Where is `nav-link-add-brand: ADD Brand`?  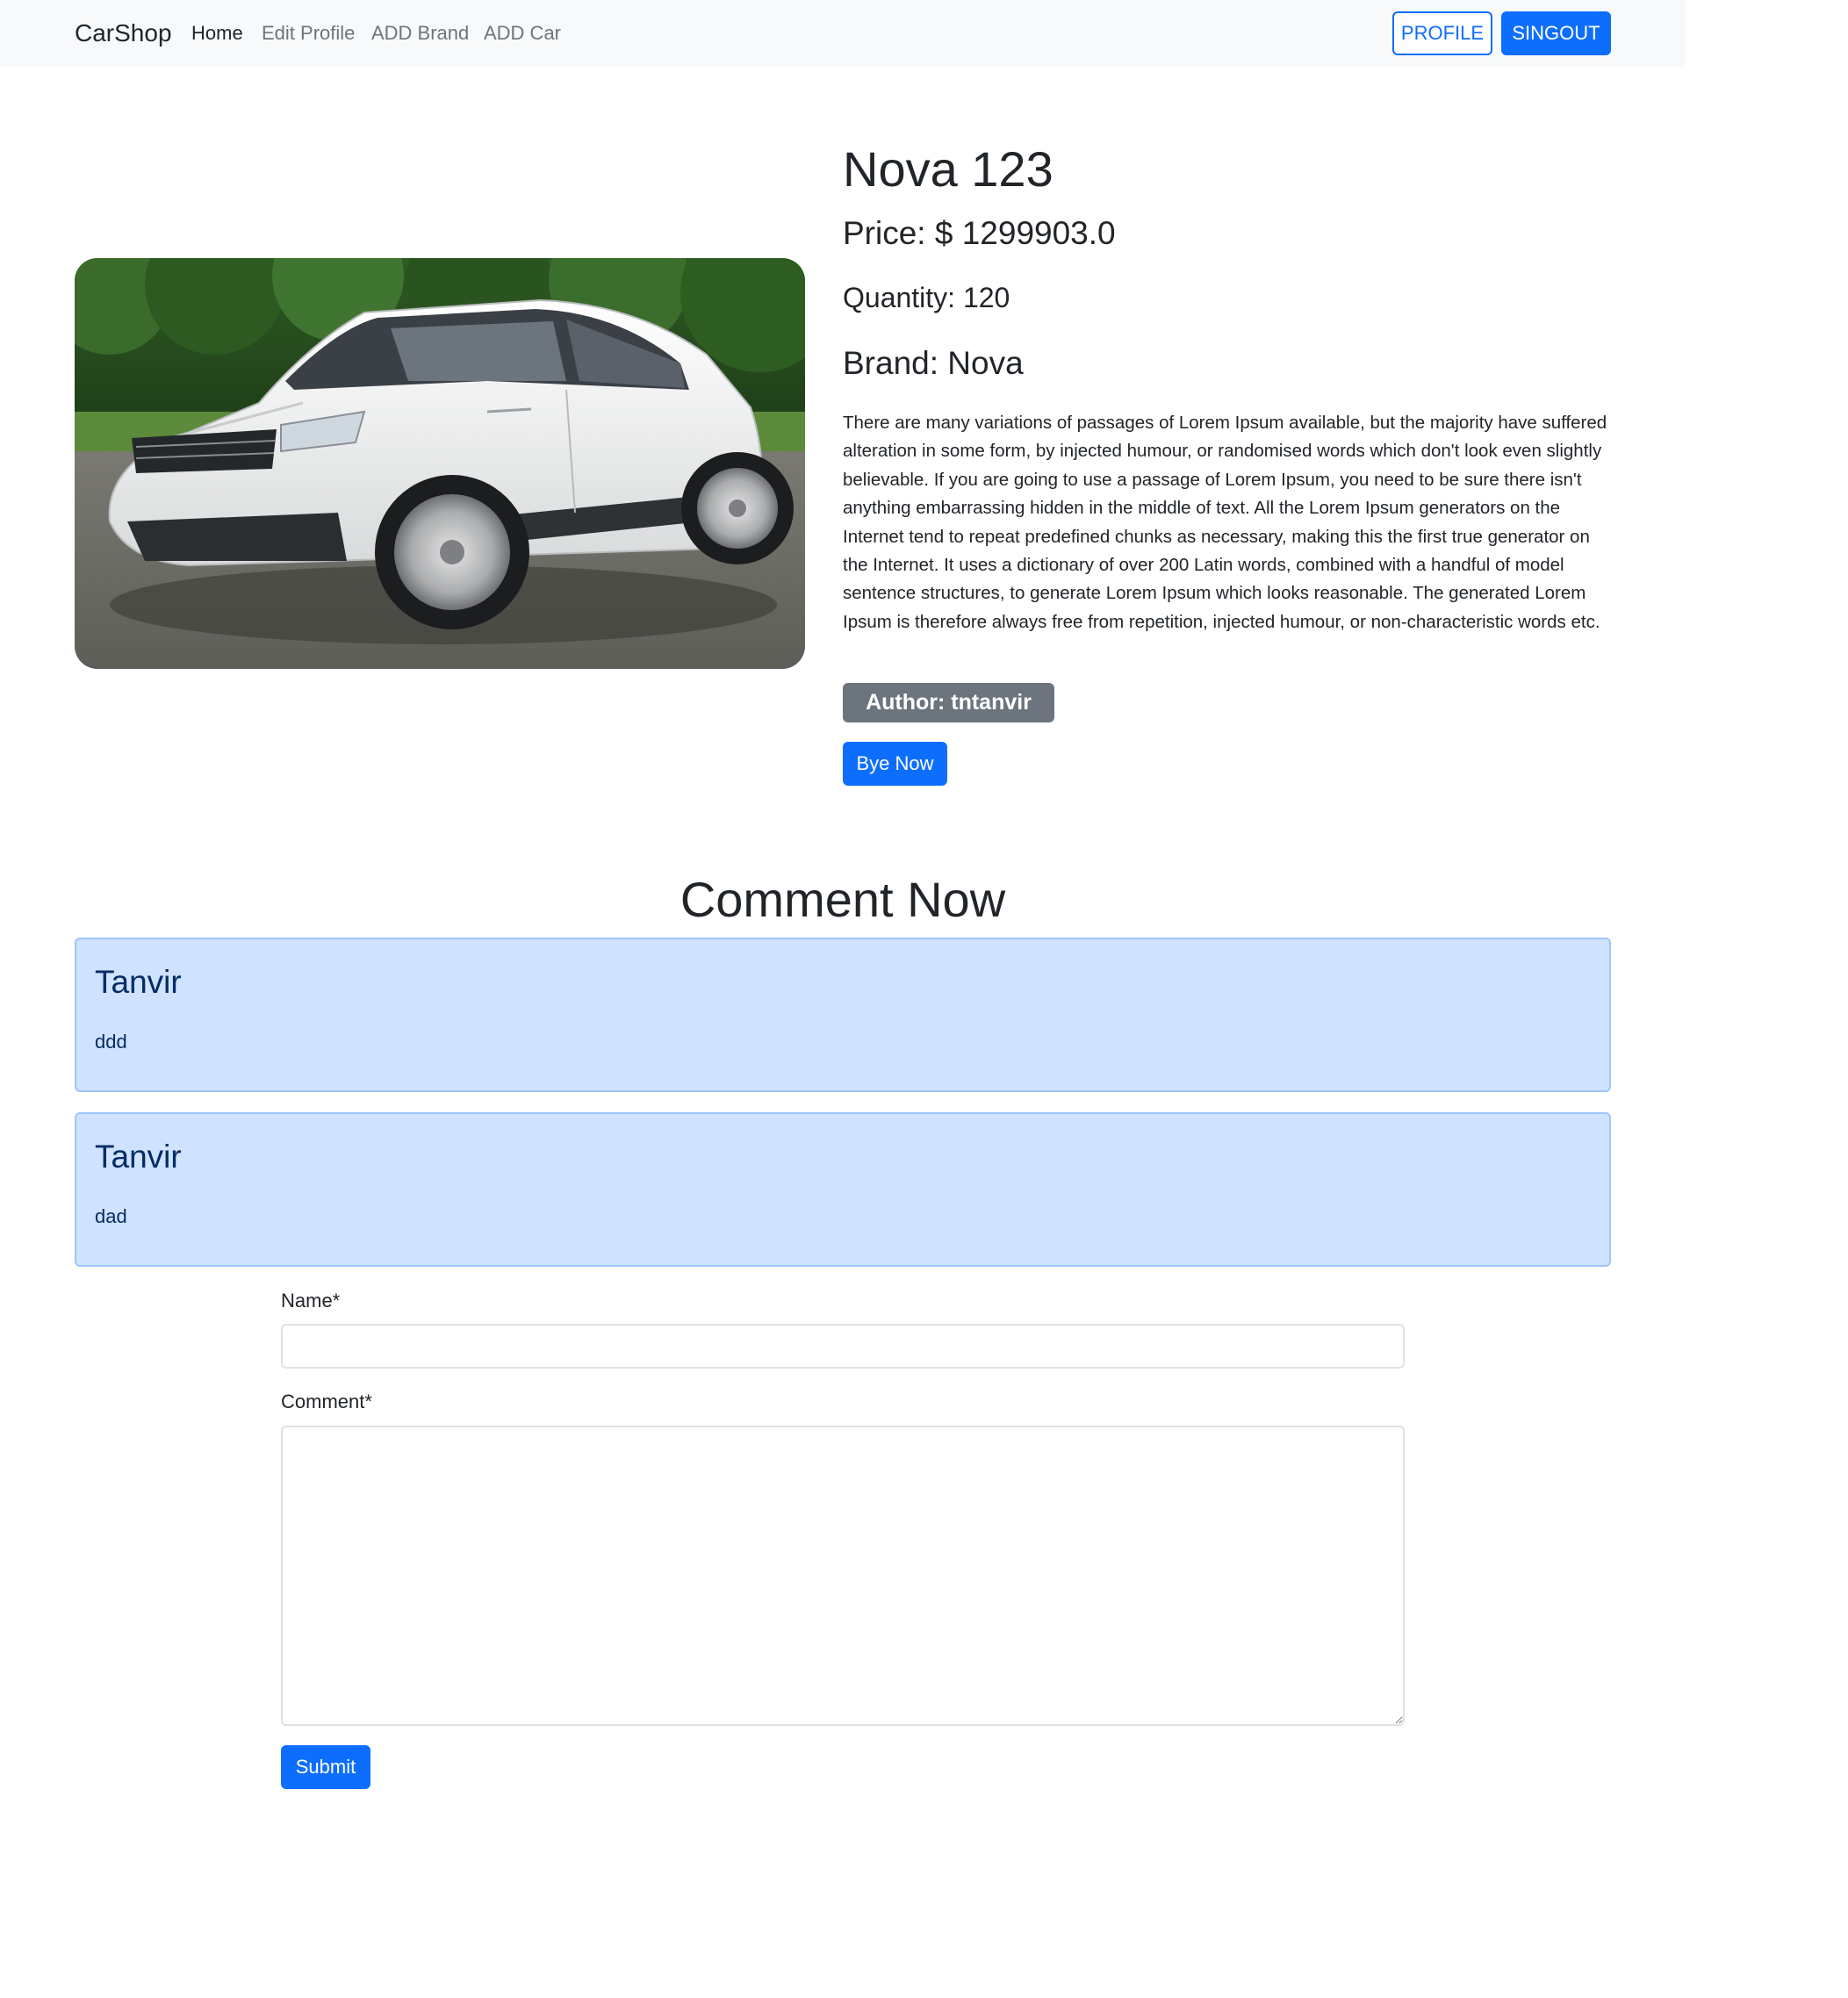 nav-link-add-brand: ADD Brand is located at coordinates (420, 33).